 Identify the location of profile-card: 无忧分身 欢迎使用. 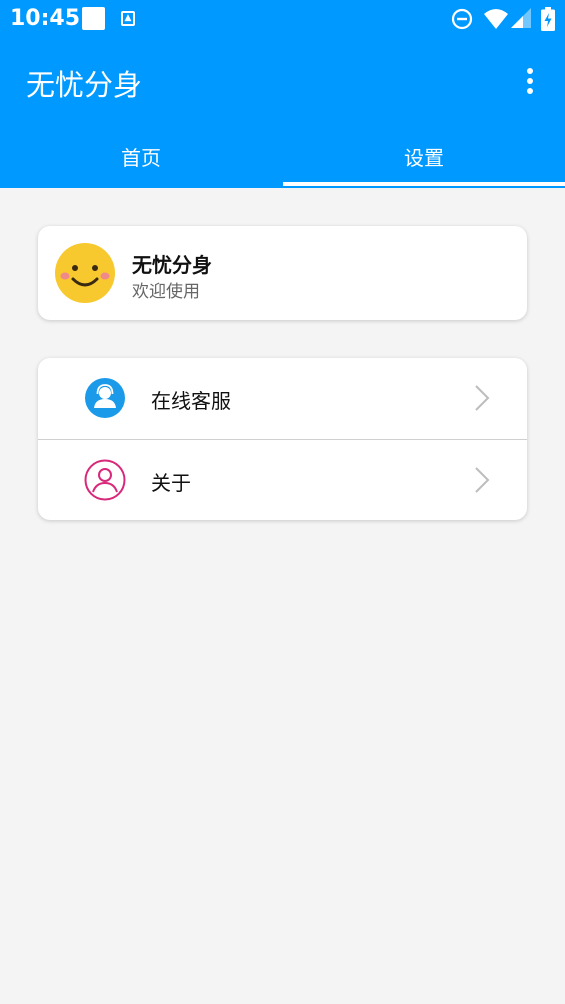
(282, 273).